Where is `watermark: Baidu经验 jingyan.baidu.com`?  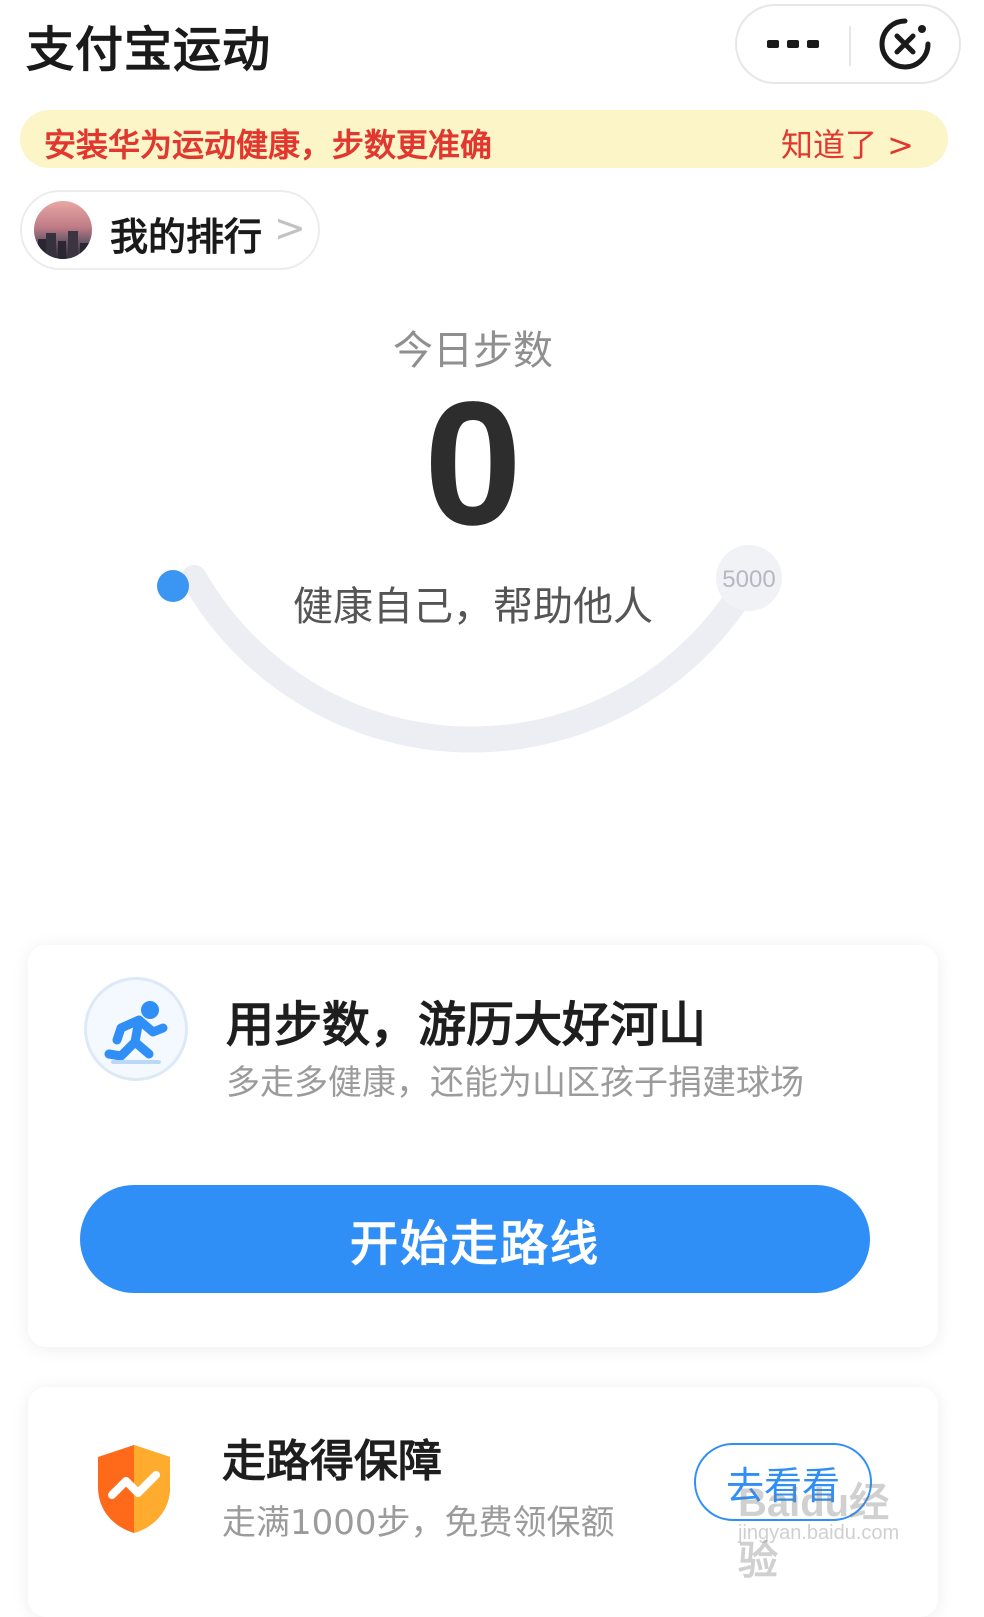 watermark: Baidu经验 jingyan.baidu.com is located at coordinates (825, 1526).